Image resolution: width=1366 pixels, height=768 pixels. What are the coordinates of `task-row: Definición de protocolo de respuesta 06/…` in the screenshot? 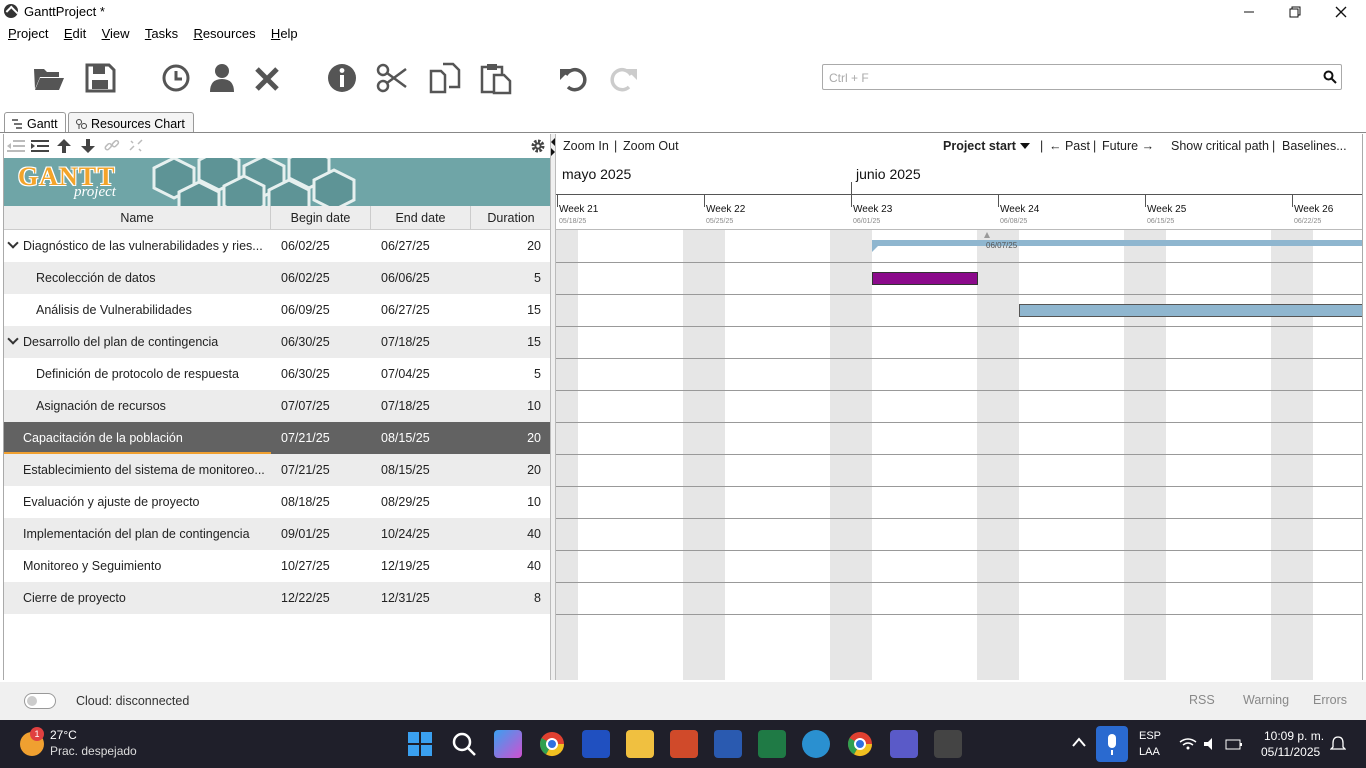 It's located at (277, 374).